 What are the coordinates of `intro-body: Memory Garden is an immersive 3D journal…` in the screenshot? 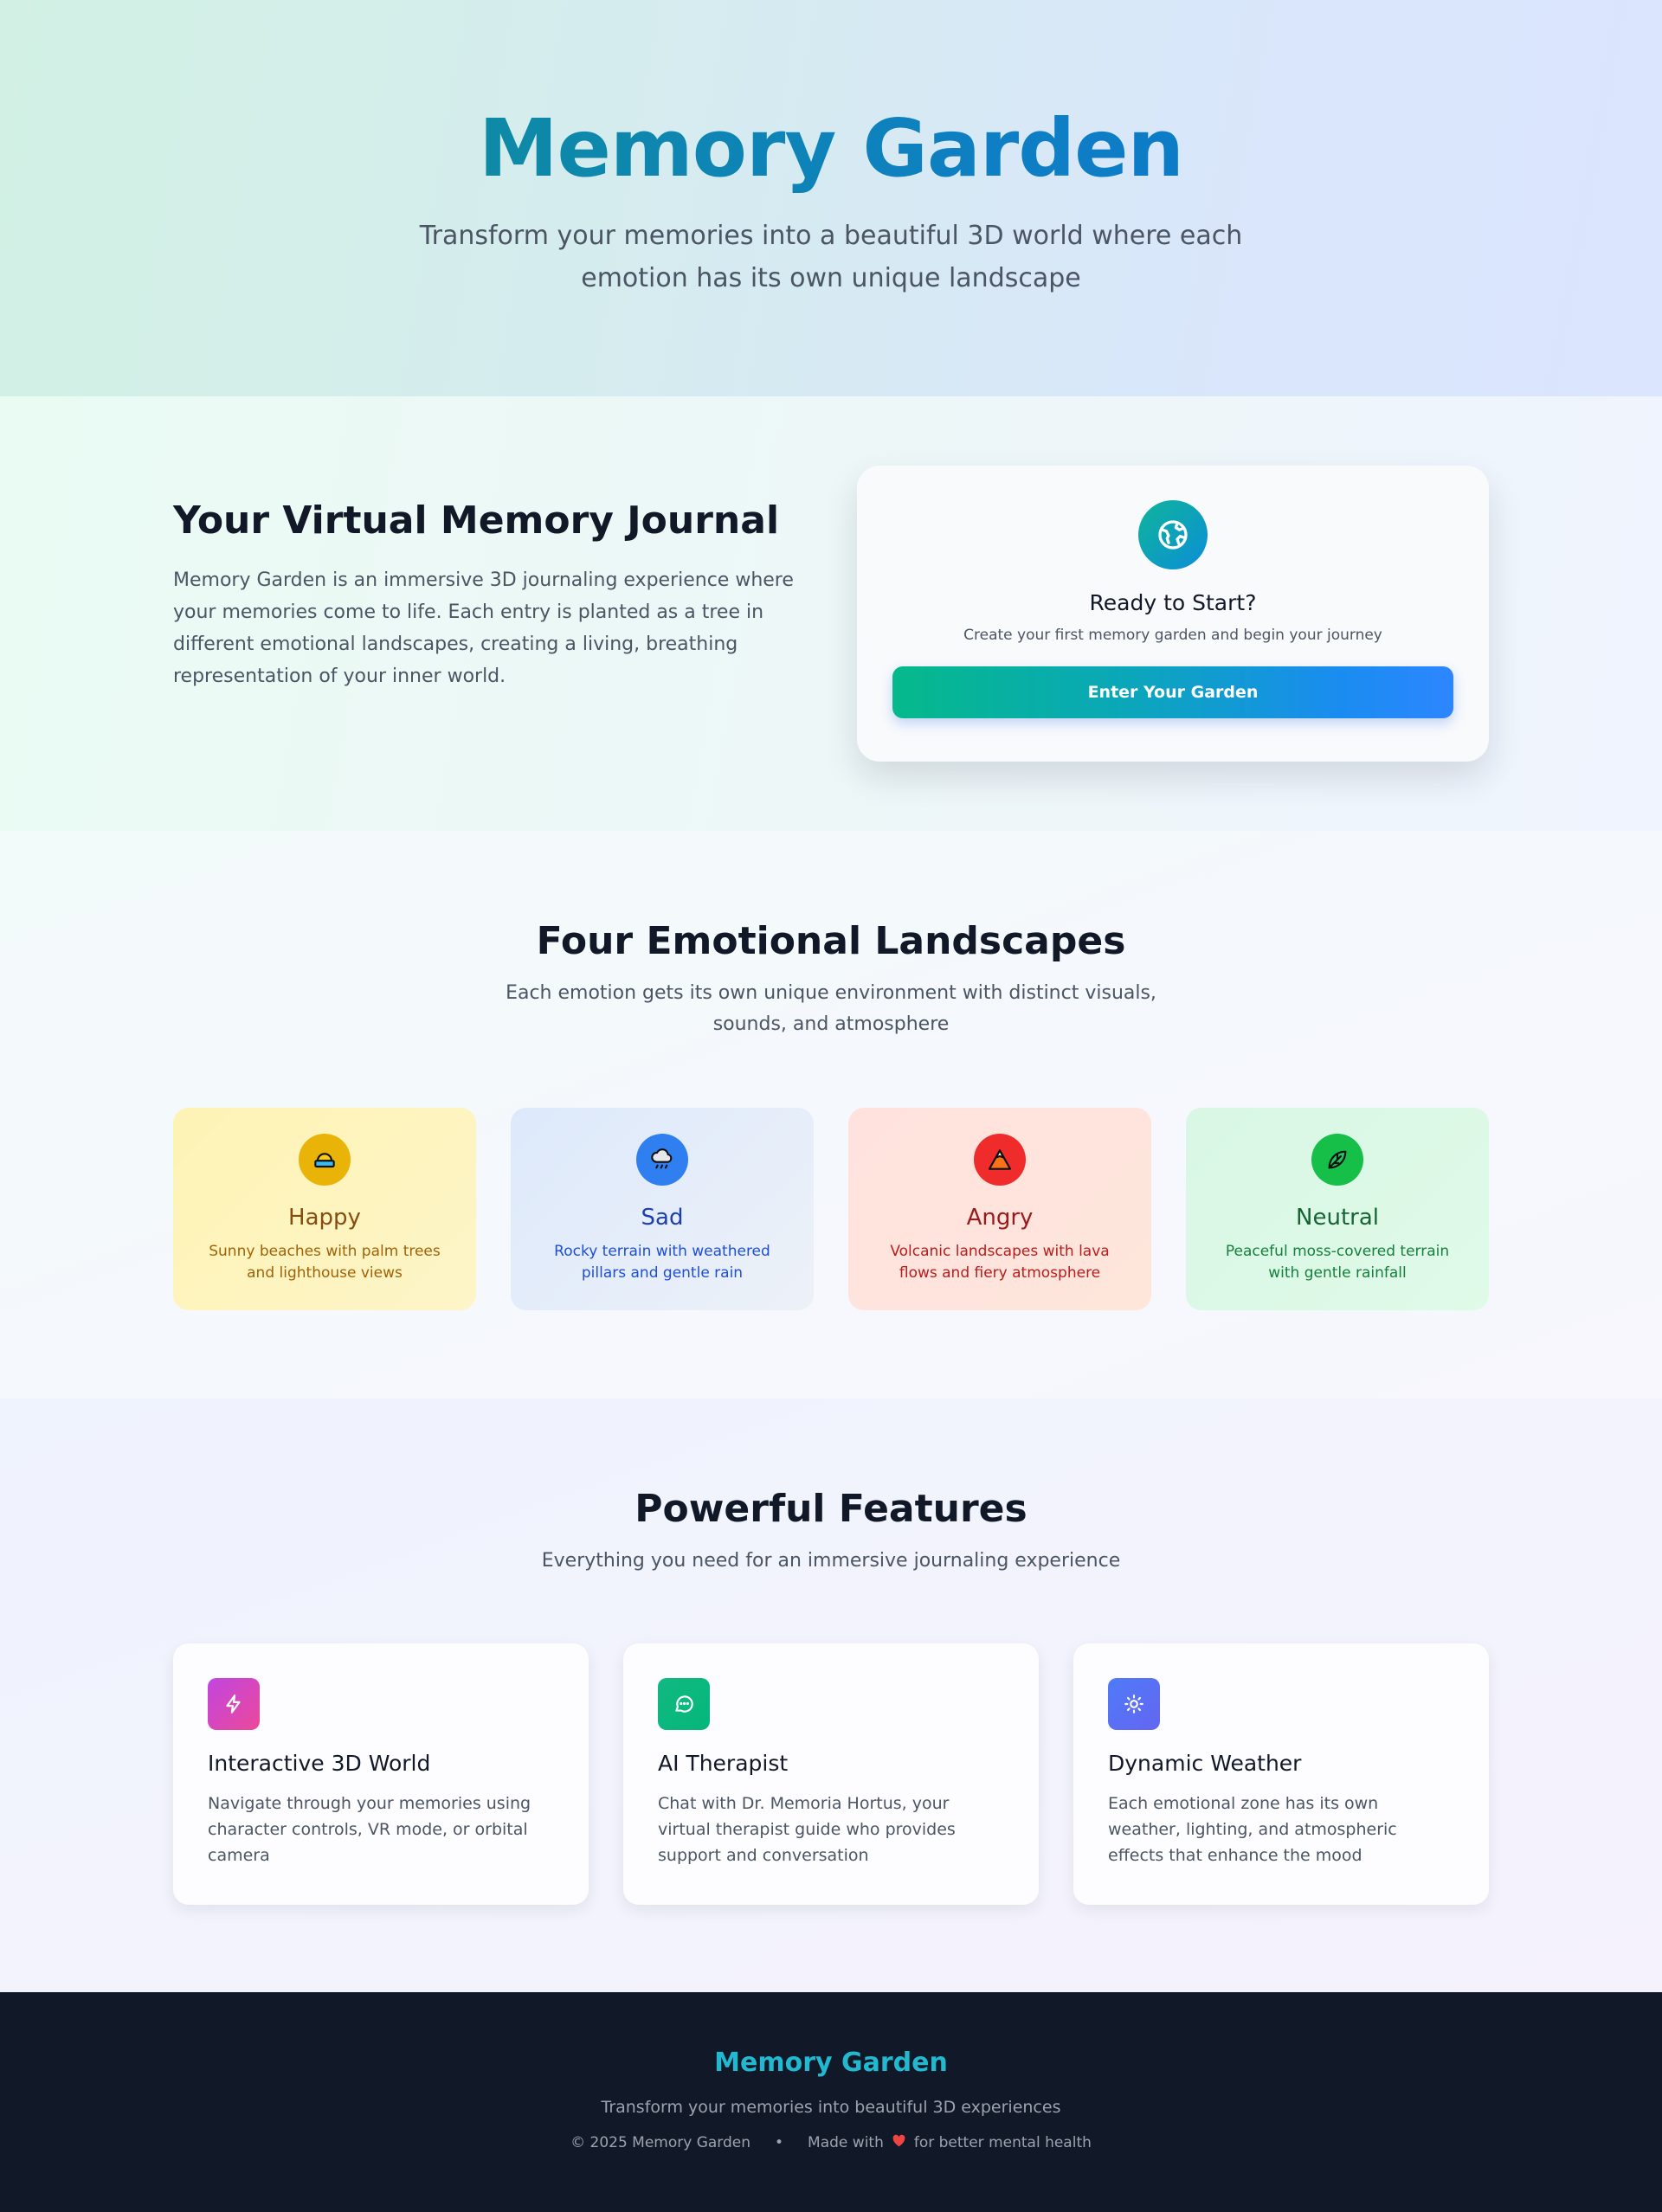 It's located at (483, 628).